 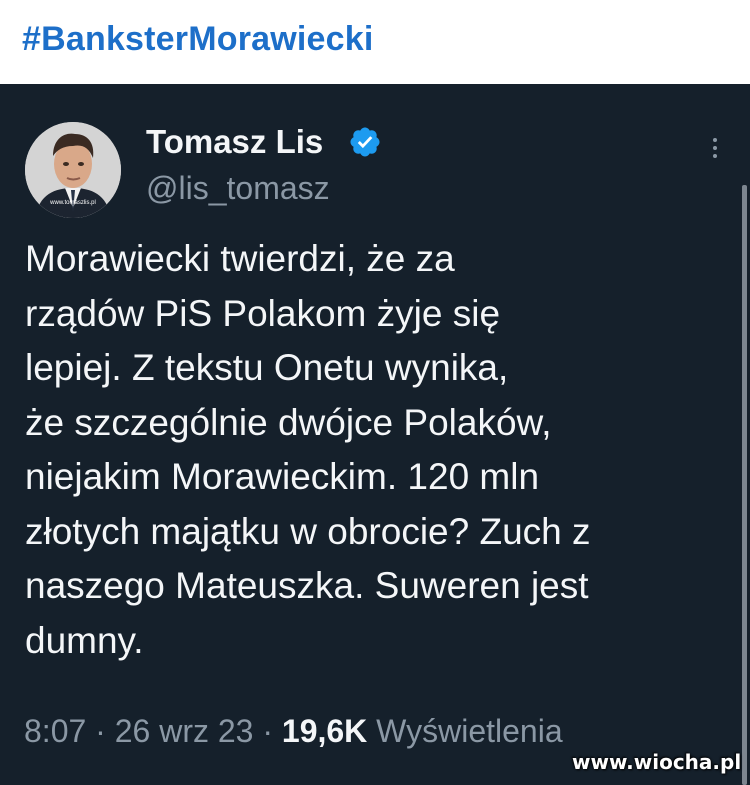 What do you see at coordinates (72, 203) in the screenshot?
I see `avatar-watermark: www.tomaszlis.pl` at bounding box center [72, 203].